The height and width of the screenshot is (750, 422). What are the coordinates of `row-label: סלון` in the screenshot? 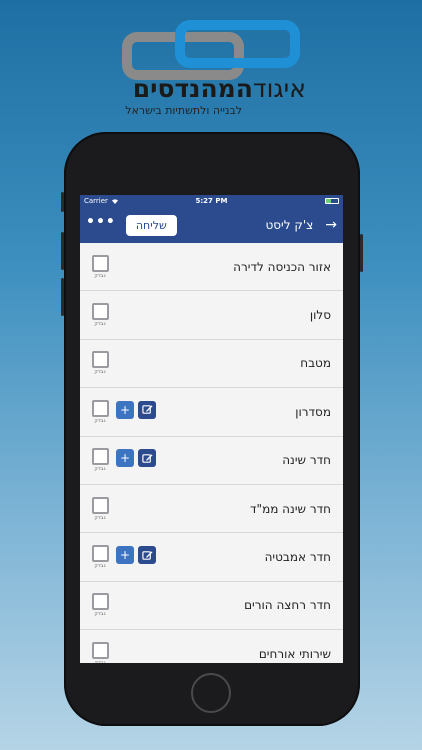 It's located at (320, 315).